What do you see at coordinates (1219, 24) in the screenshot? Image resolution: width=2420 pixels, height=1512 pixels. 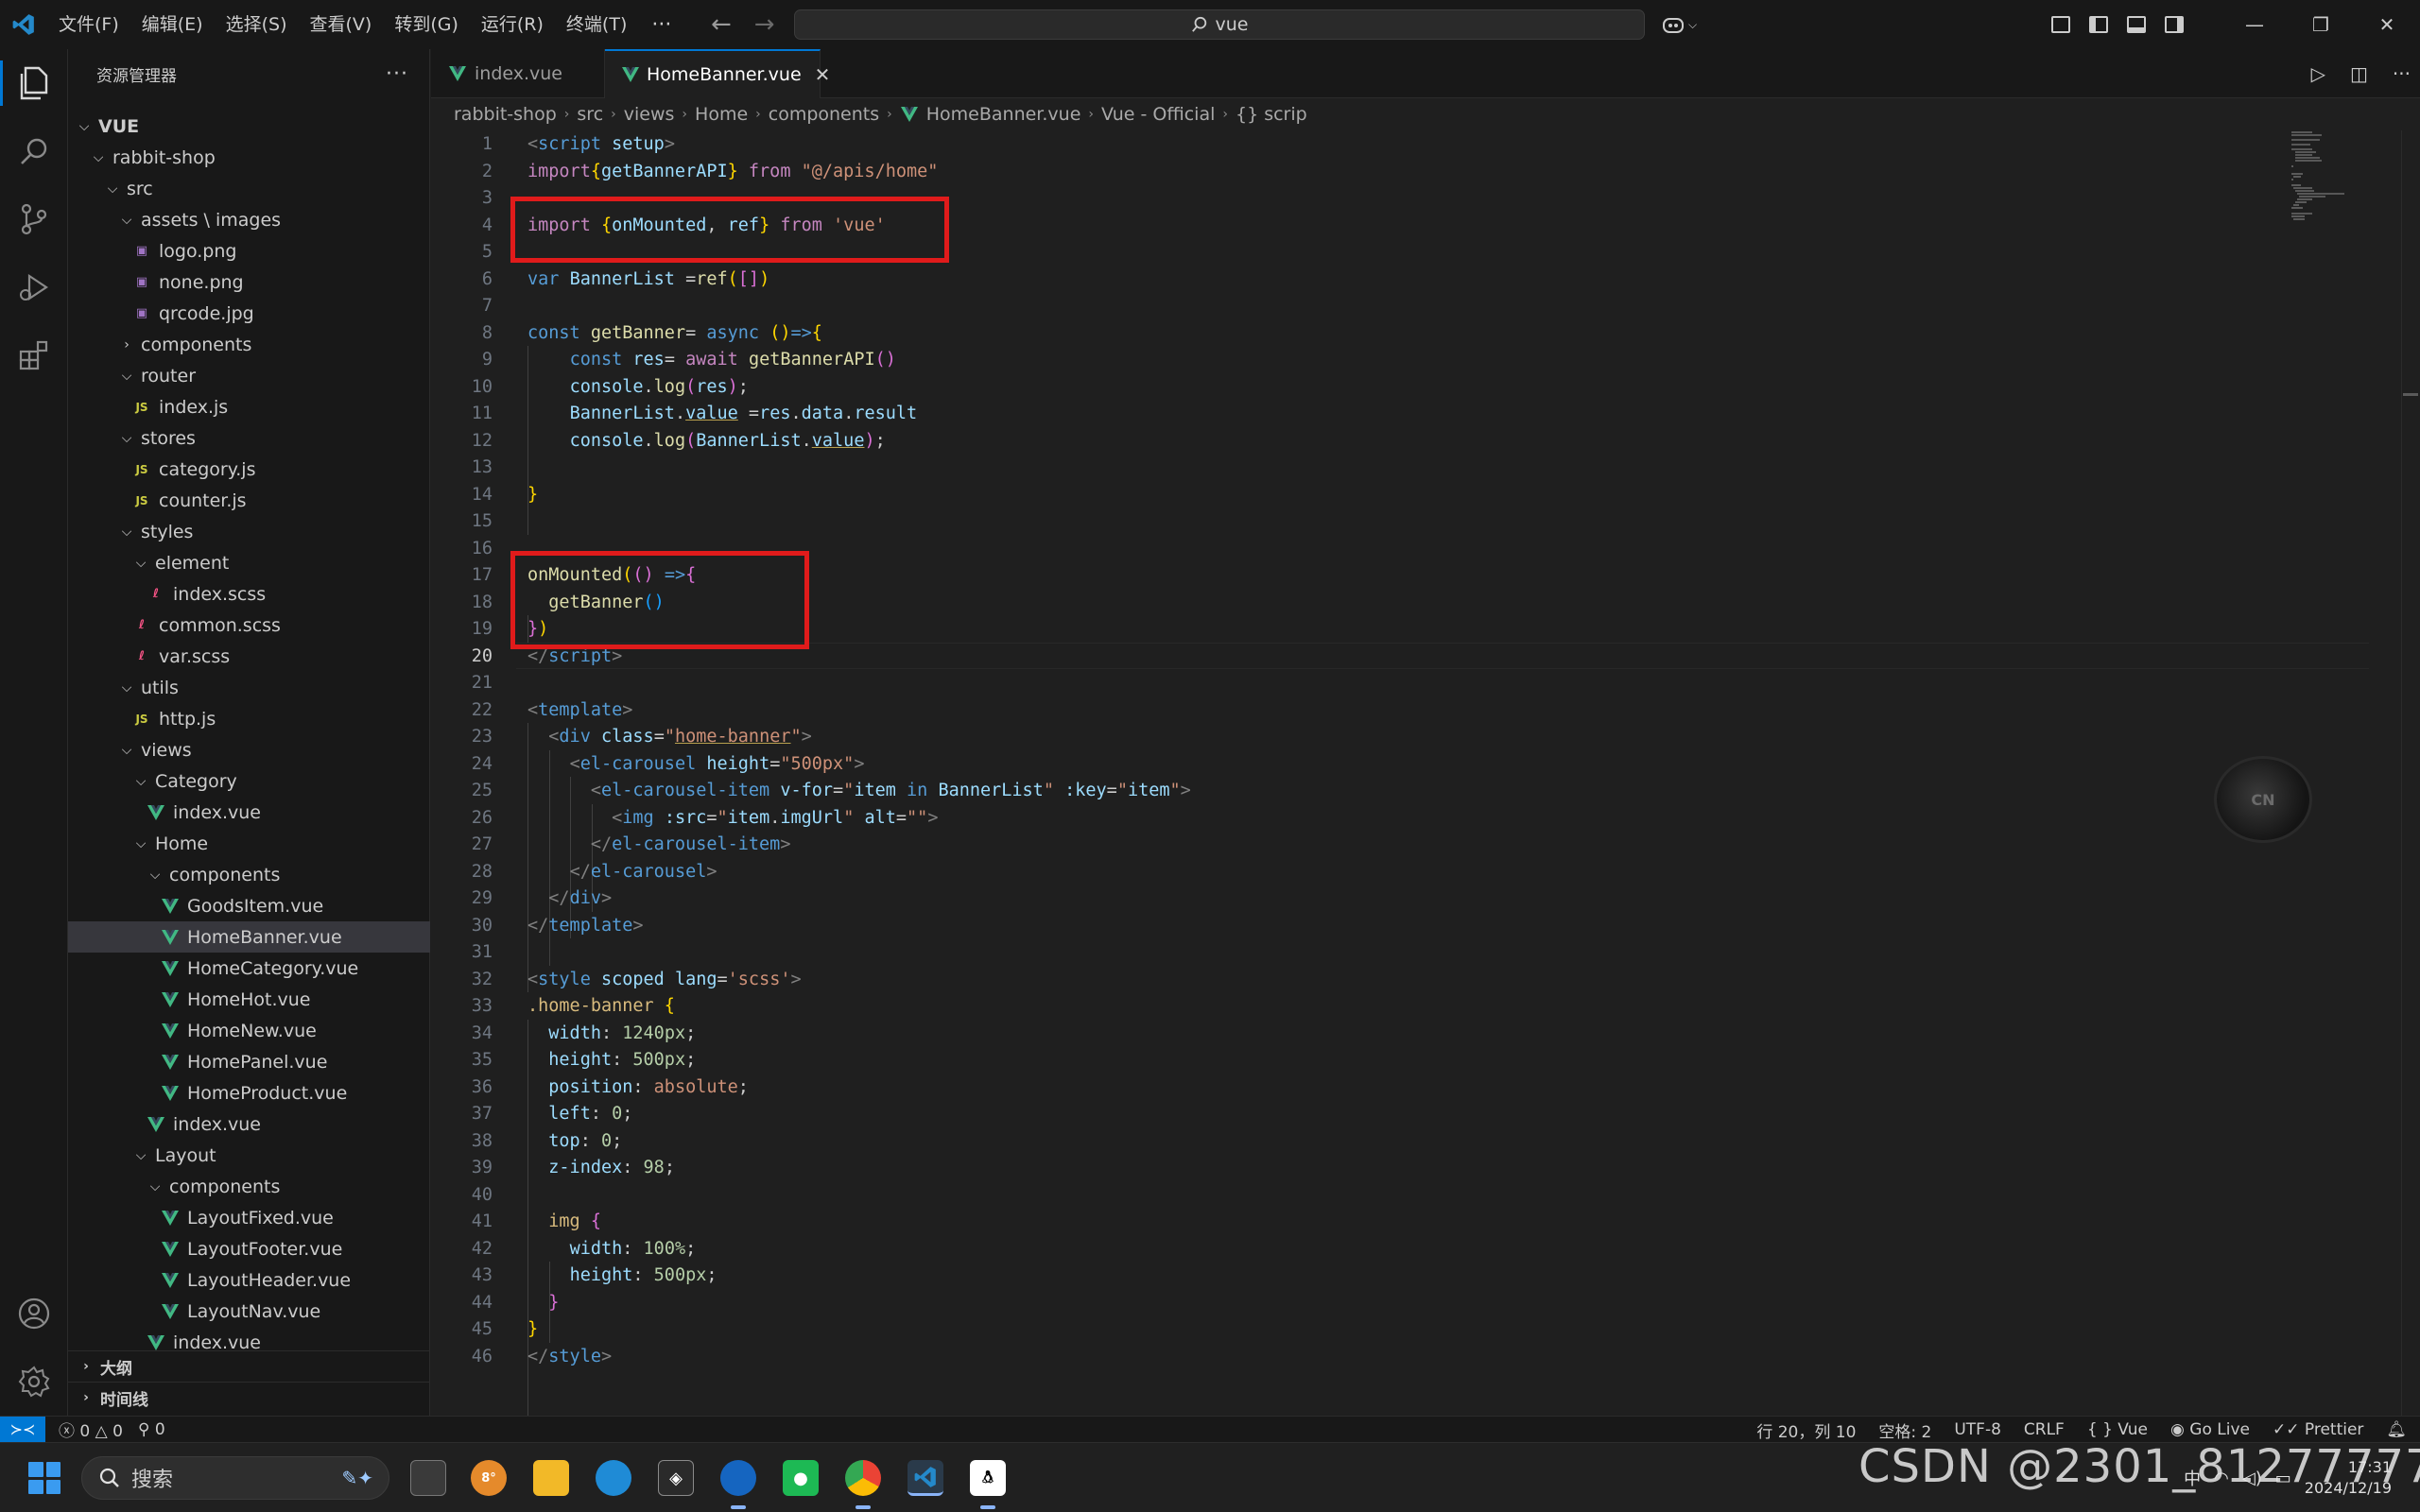 I see `command-center-search: vue` at bounding box center [1219, 24].